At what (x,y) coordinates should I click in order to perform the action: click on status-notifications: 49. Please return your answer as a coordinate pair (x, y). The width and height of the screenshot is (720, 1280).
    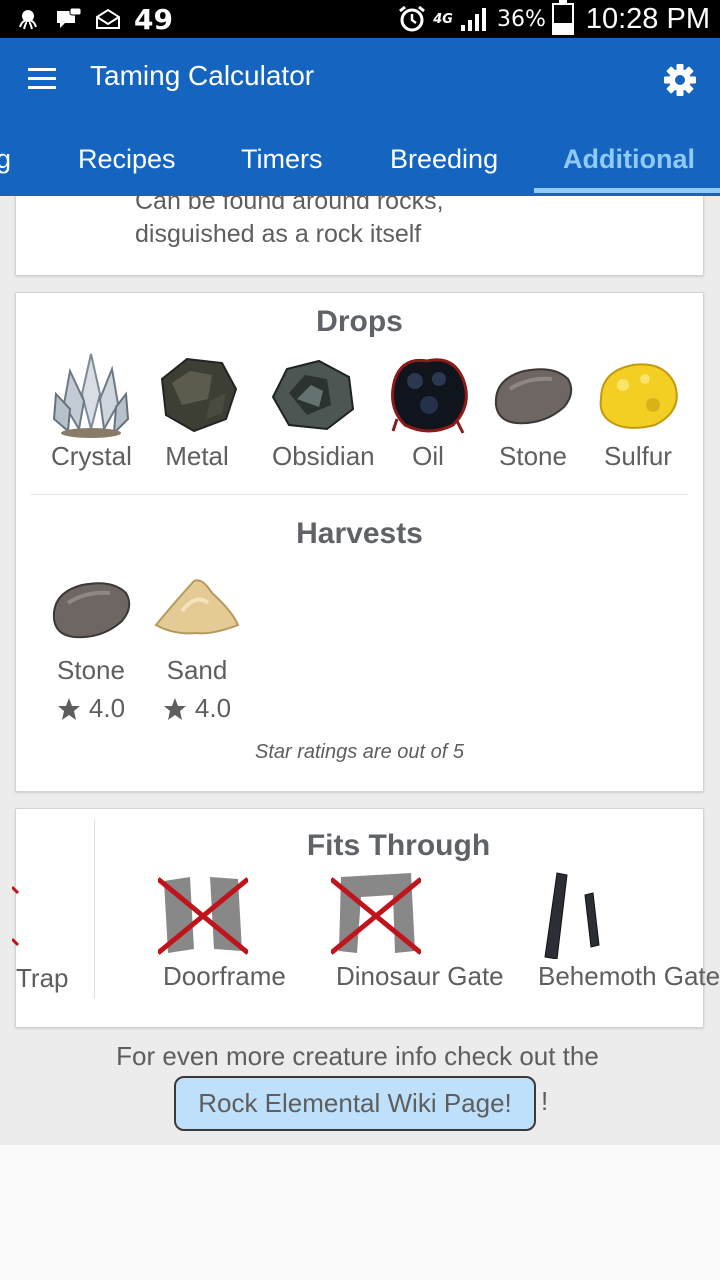
    Looking at the image, I should click on (93, 19).